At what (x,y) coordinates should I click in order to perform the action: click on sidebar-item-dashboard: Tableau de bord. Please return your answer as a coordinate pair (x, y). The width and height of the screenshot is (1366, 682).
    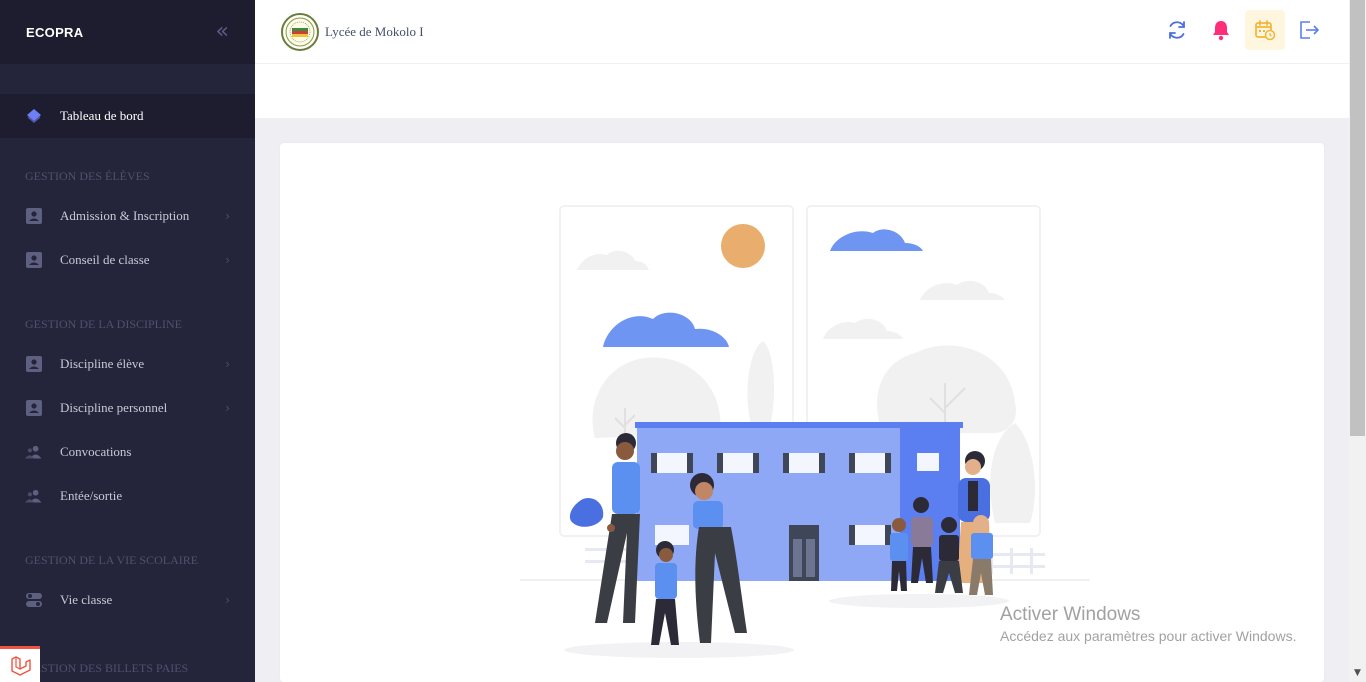
    Looking at the image, I should click on (127, 116).